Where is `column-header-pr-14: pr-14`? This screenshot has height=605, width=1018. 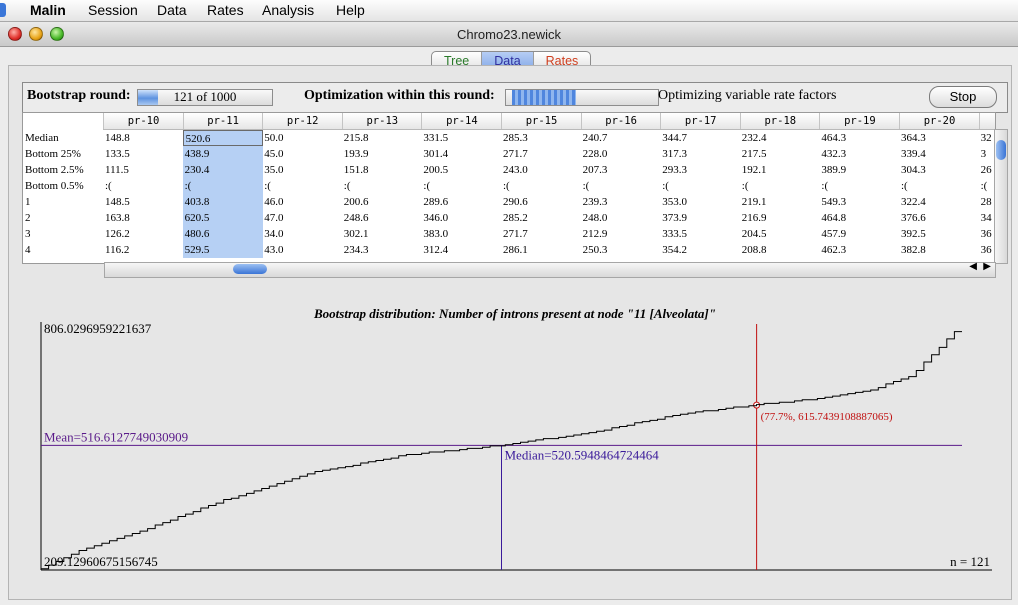
column-header-pr-14: pr-14 is located at coordinates (461, 121).